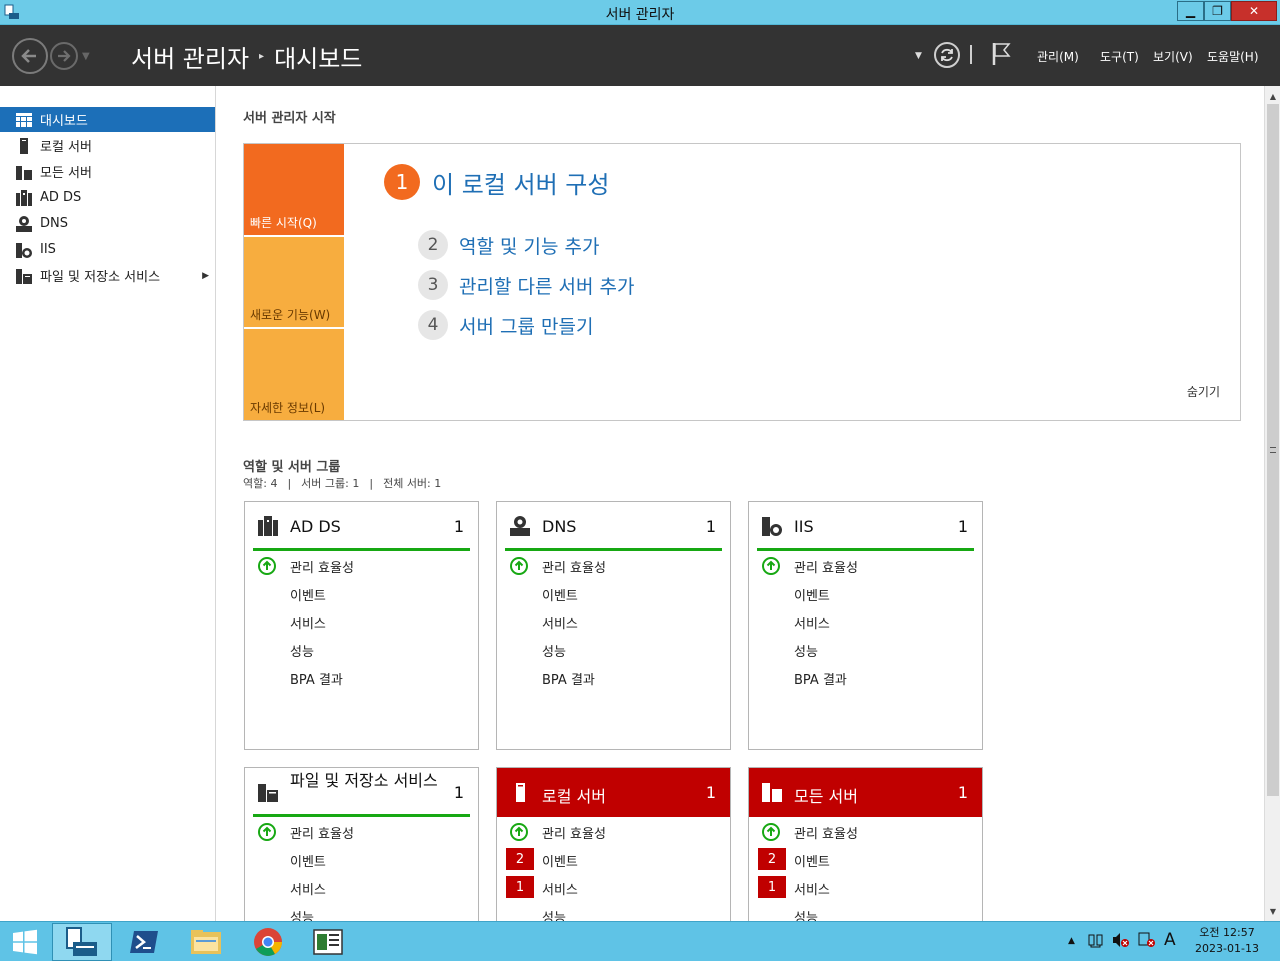 This screenshot has height=961, width=1280. I want to click on sidebar-item-local-server: 로컬 서버, so click(107, 145).